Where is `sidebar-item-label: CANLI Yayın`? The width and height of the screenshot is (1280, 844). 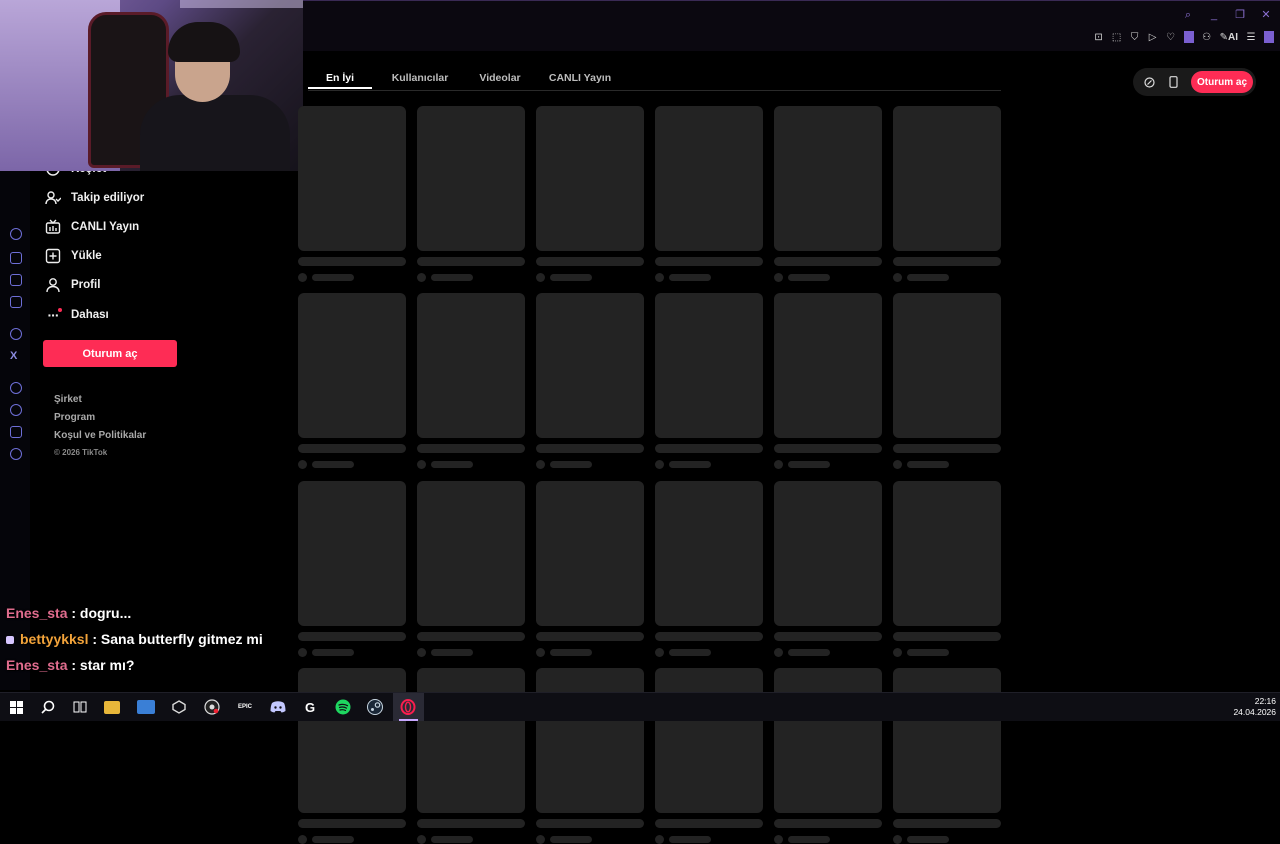
sidebar-item-label: CANLI Yayın is located at coordinates (105, 227).